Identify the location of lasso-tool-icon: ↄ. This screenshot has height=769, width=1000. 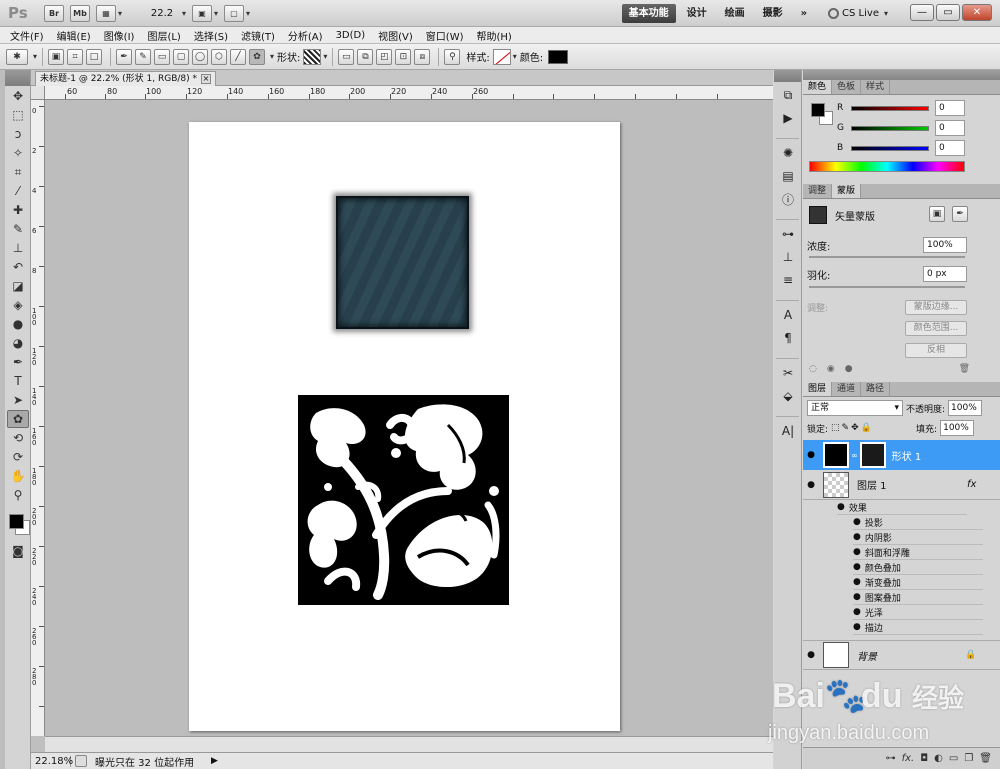
(18, 134).